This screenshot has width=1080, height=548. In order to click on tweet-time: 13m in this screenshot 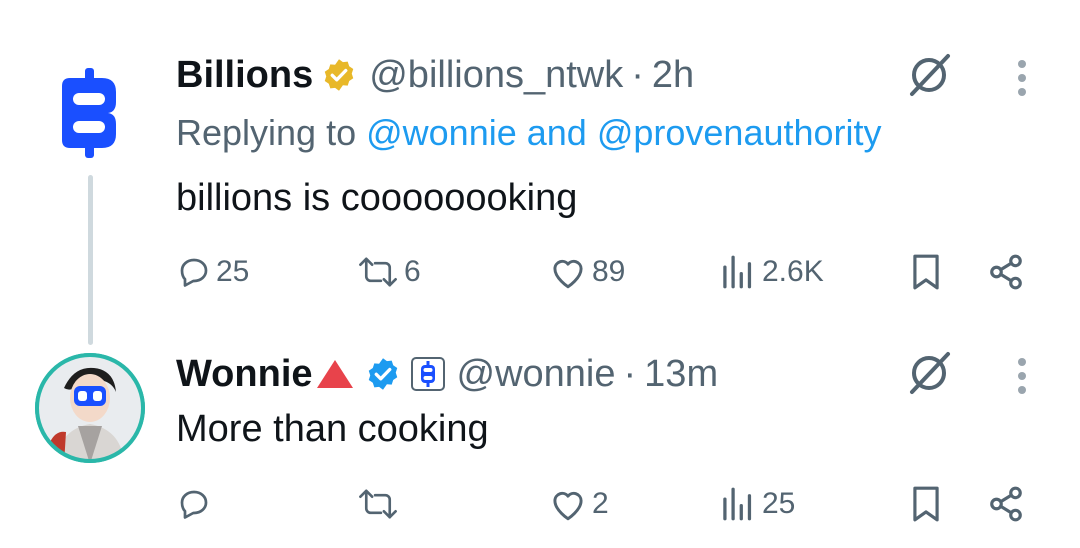, I will do `click(681, 374)`.